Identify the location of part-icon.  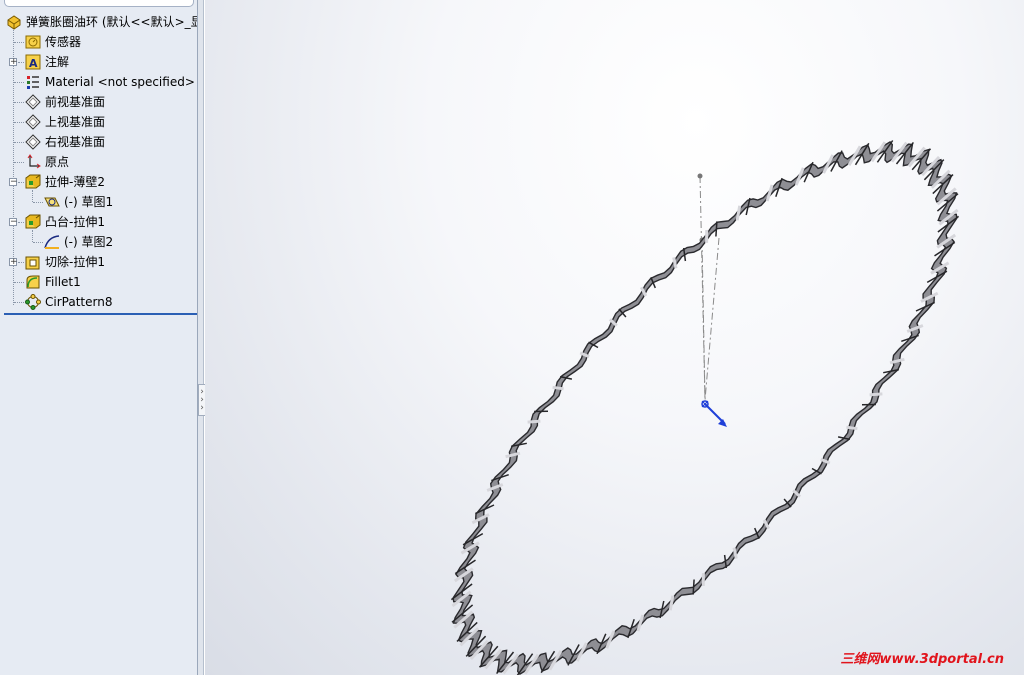
(14, 22).